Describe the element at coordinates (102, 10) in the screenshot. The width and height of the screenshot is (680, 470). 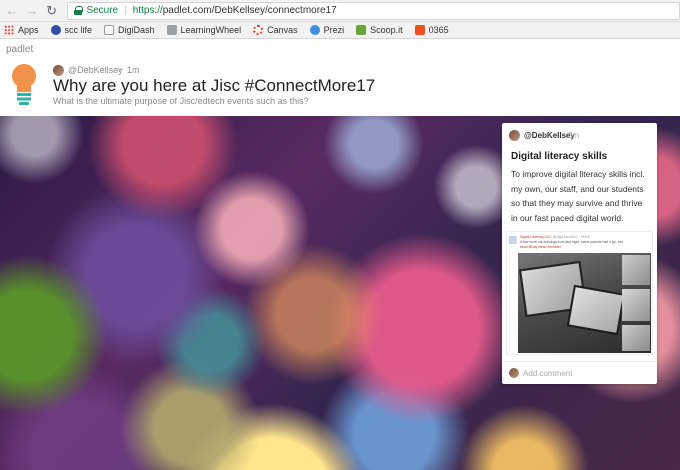
I see `secure-label: Secure` at that location.